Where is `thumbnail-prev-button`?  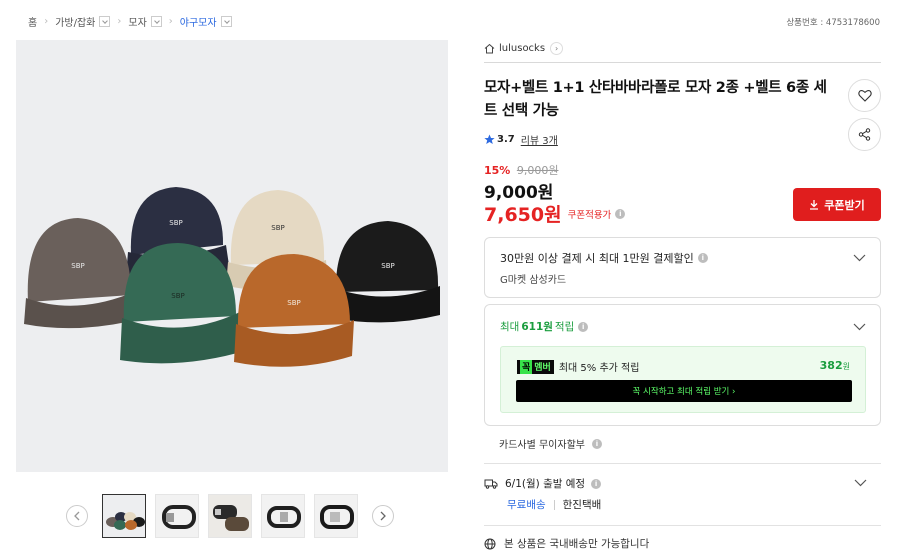
thumbnail-prev-button is located at coordinates (77, 516).